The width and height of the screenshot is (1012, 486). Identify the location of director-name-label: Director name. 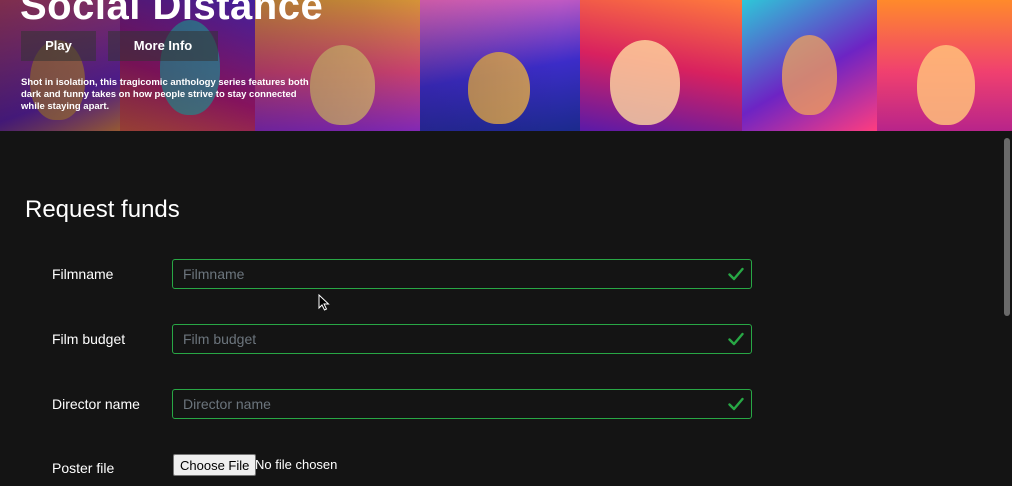
(96, 404).